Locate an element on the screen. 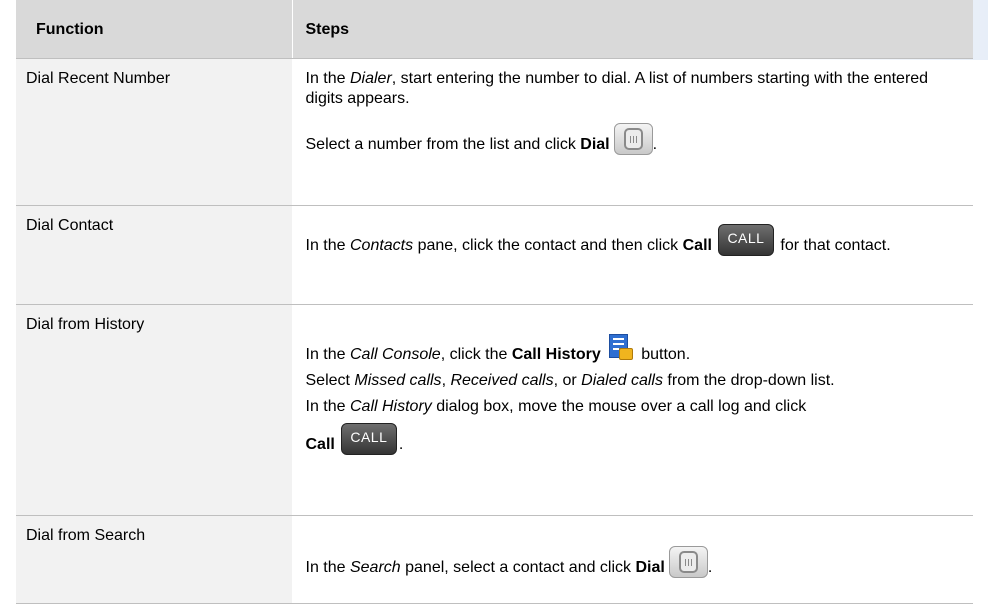  ui-term: Search is located at coordinates (375, 567).